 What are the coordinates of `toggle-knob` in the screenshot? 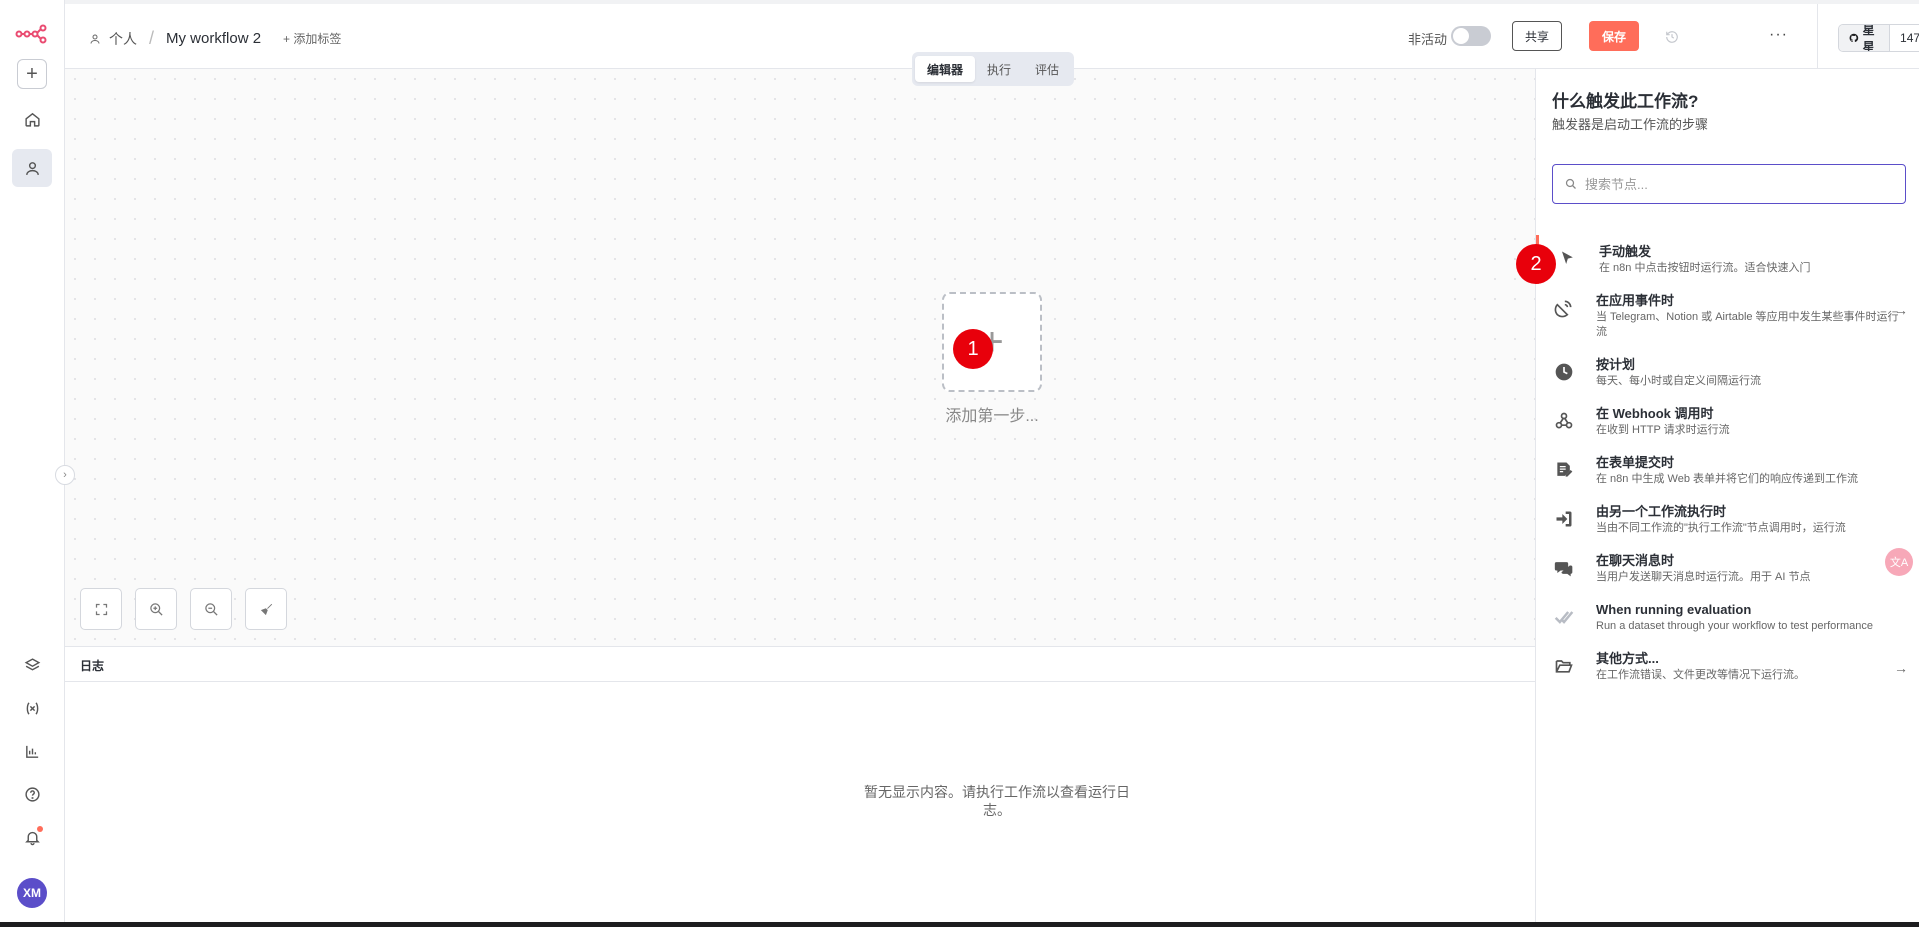 It's located at (1461, 36).